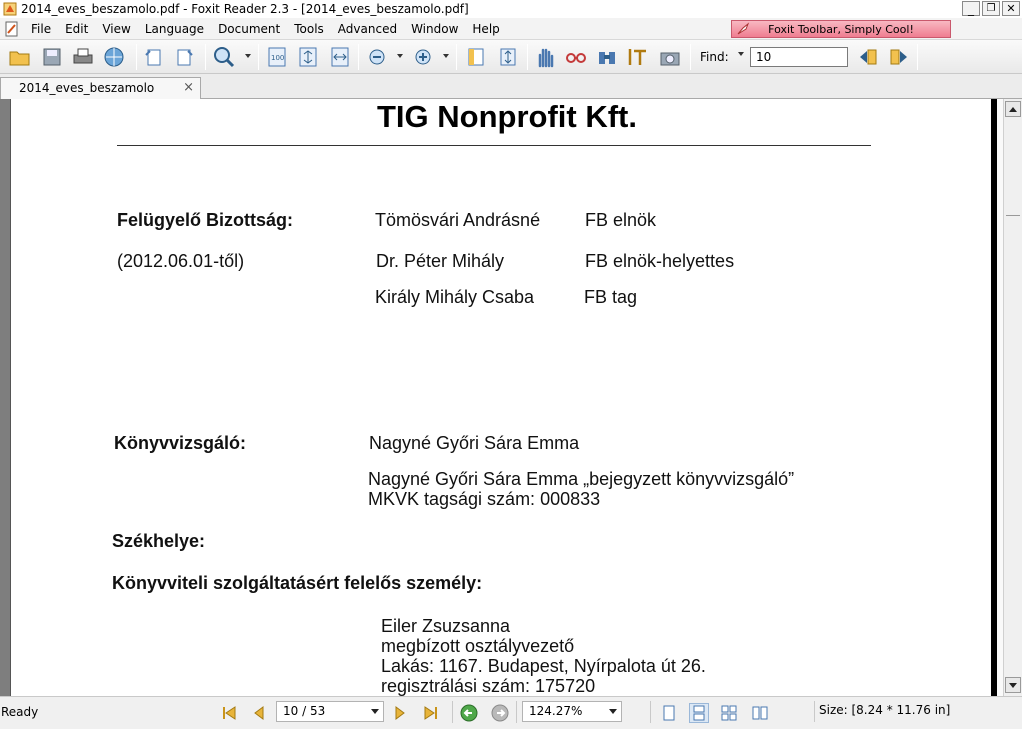 This screenshot has width=1022, height=729. I want to click on open-button, so click(20, 57).